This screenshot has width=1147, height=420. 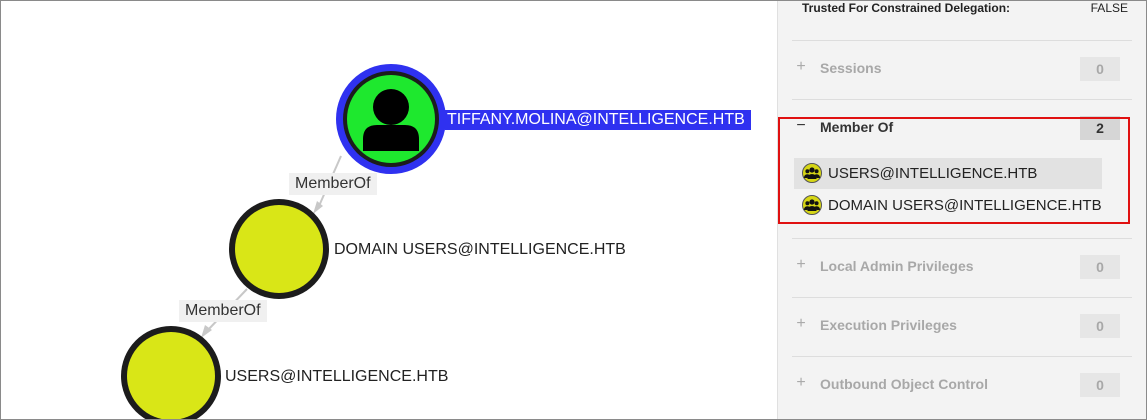 I want to click on section-outbound-object-control: + Outbound Object Control 0, so click(x=962, y=385).